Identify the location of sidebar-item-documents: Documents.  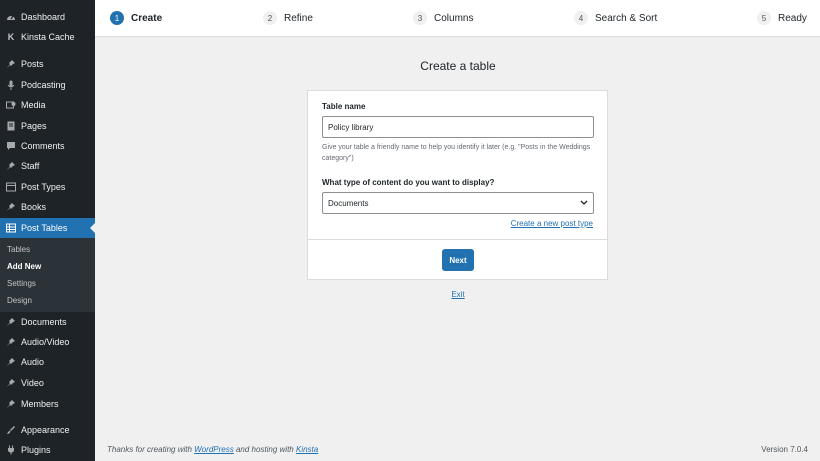
(47, 322).